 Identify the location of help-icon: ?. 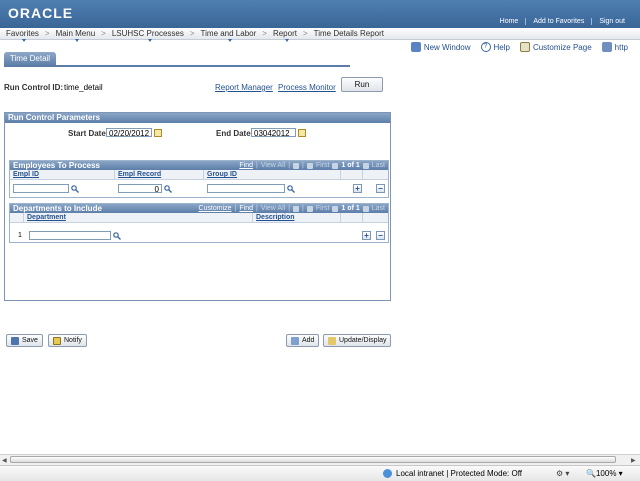
(485, 47).